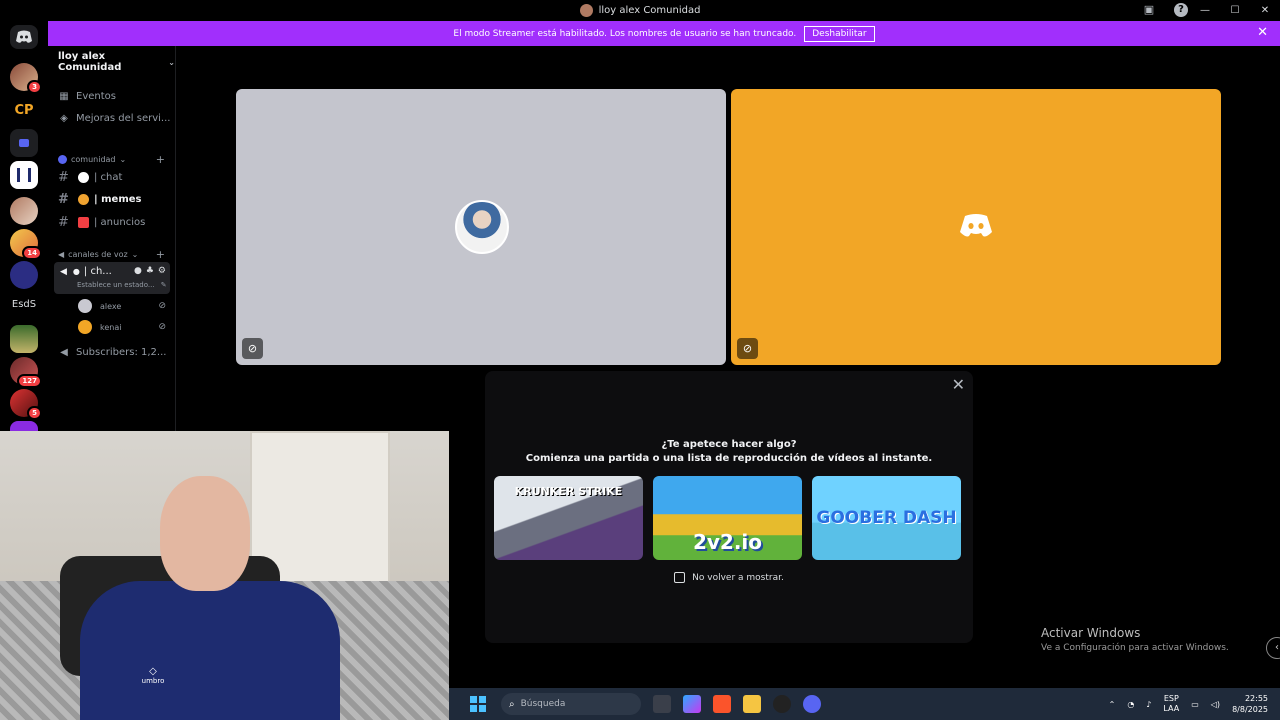 This screenshot has height=720, width=1280. I want to click on category-comunidad: comunidad ⌄ +, so click(111, 159).